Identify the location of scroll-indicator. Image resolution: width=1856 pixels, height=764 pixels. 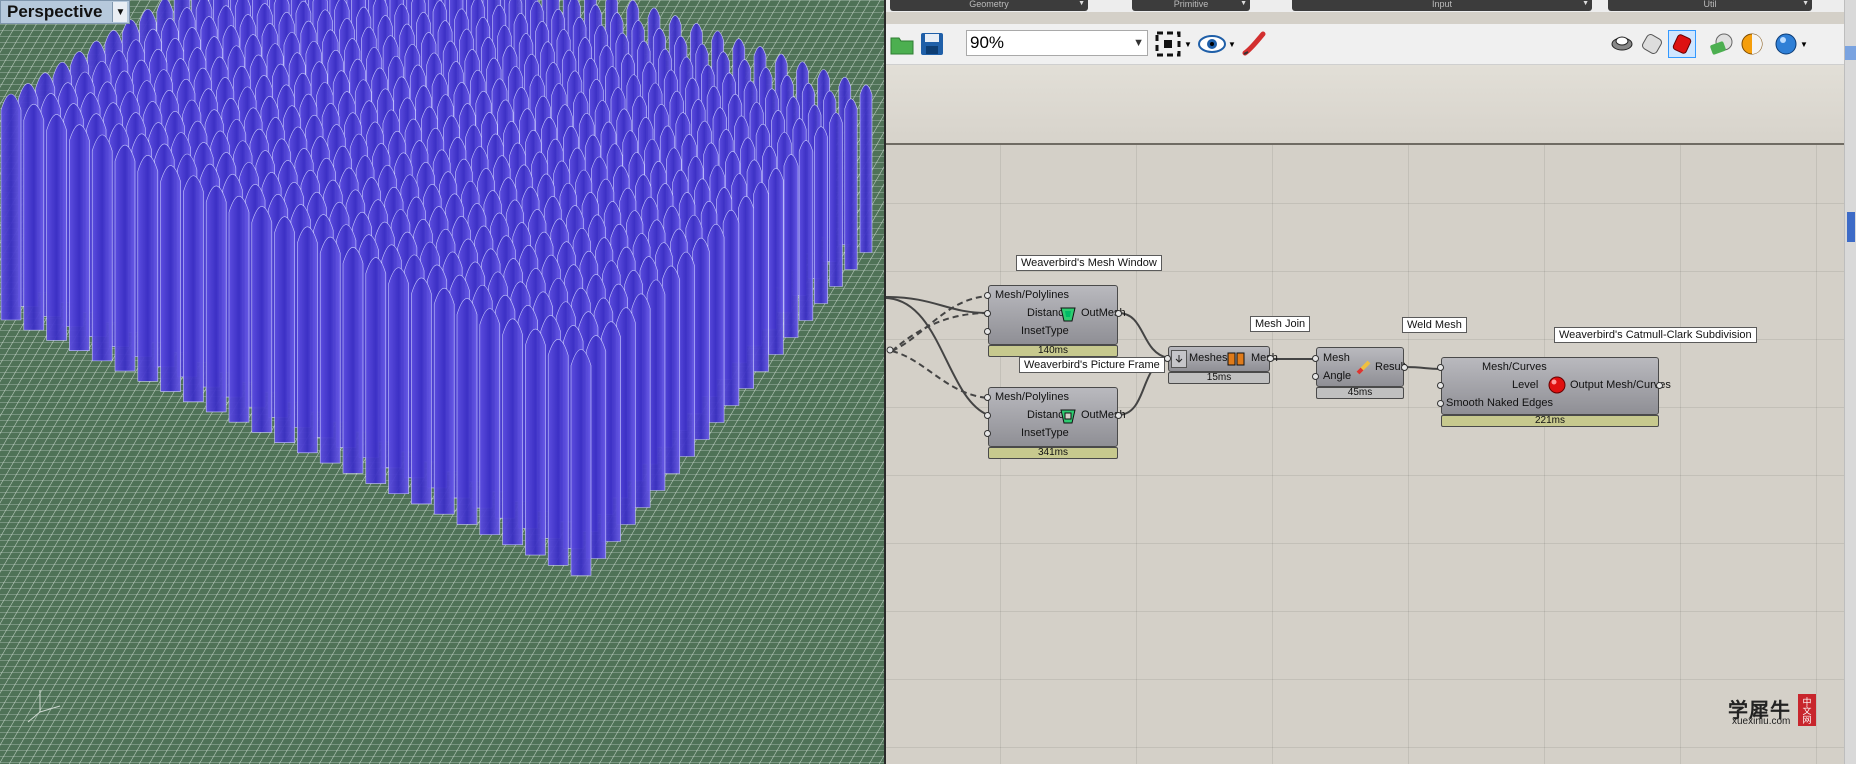
(1850, 53).